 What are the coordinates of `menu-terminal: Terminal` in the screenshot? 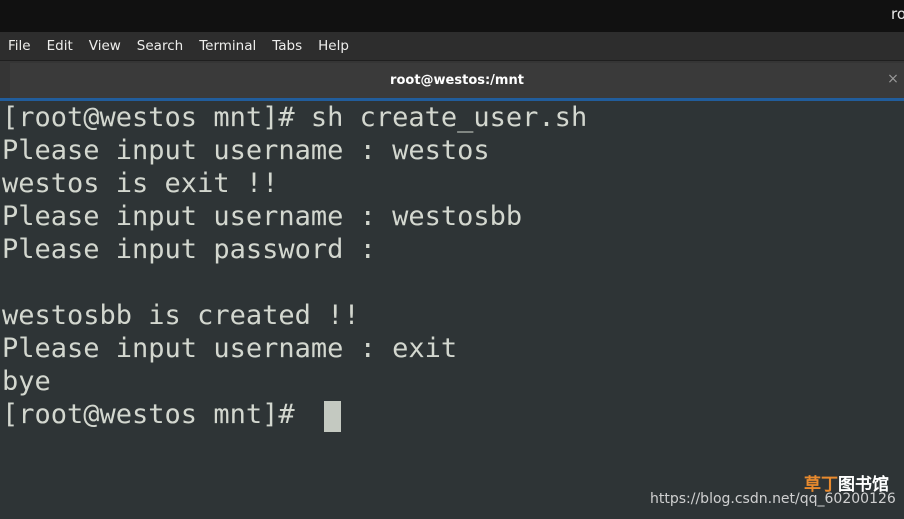 It's located at (227, 46).